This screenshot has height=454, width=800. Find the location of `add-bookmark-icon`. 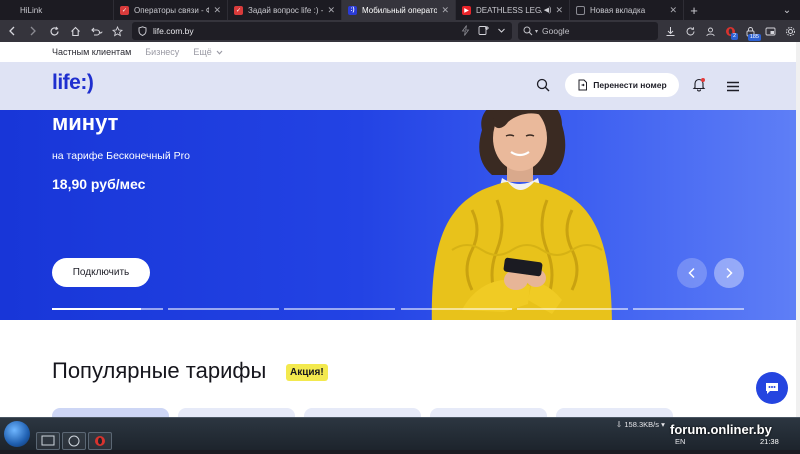

add-bookmark-icon is located at coordinates (483, 30).